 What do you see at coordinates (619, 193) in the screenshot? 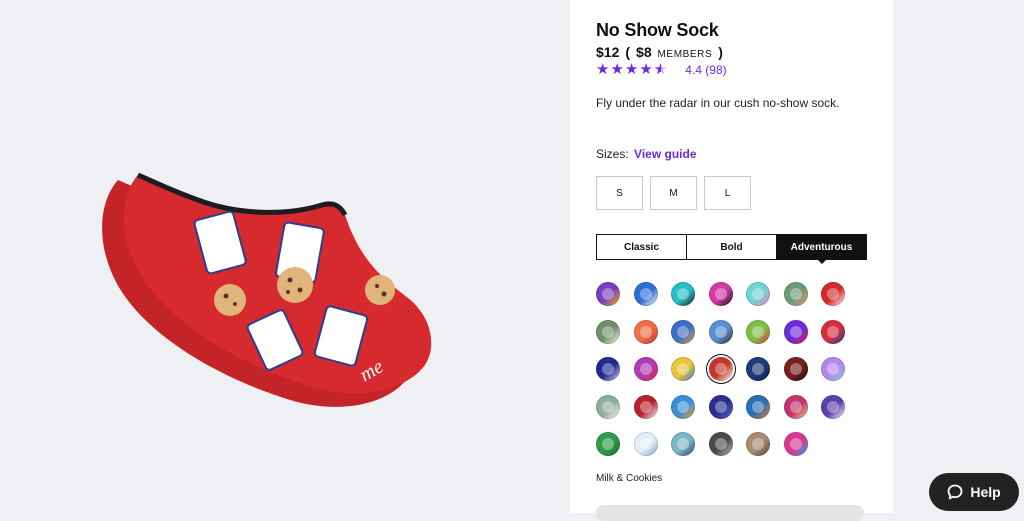
I see `size-option-s: S` at bounding box center [619, 193].